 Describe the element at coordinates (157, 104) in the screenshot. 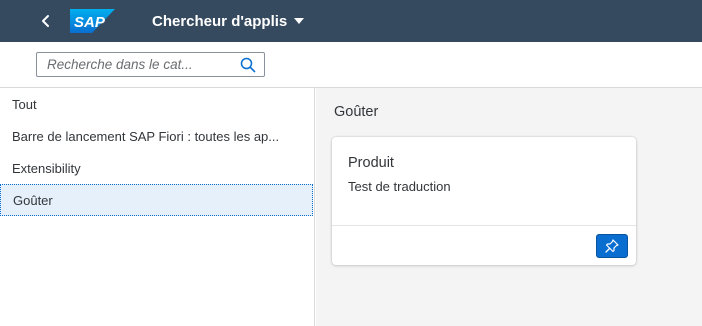

I see `catalog-item-all: Tout` at that location.